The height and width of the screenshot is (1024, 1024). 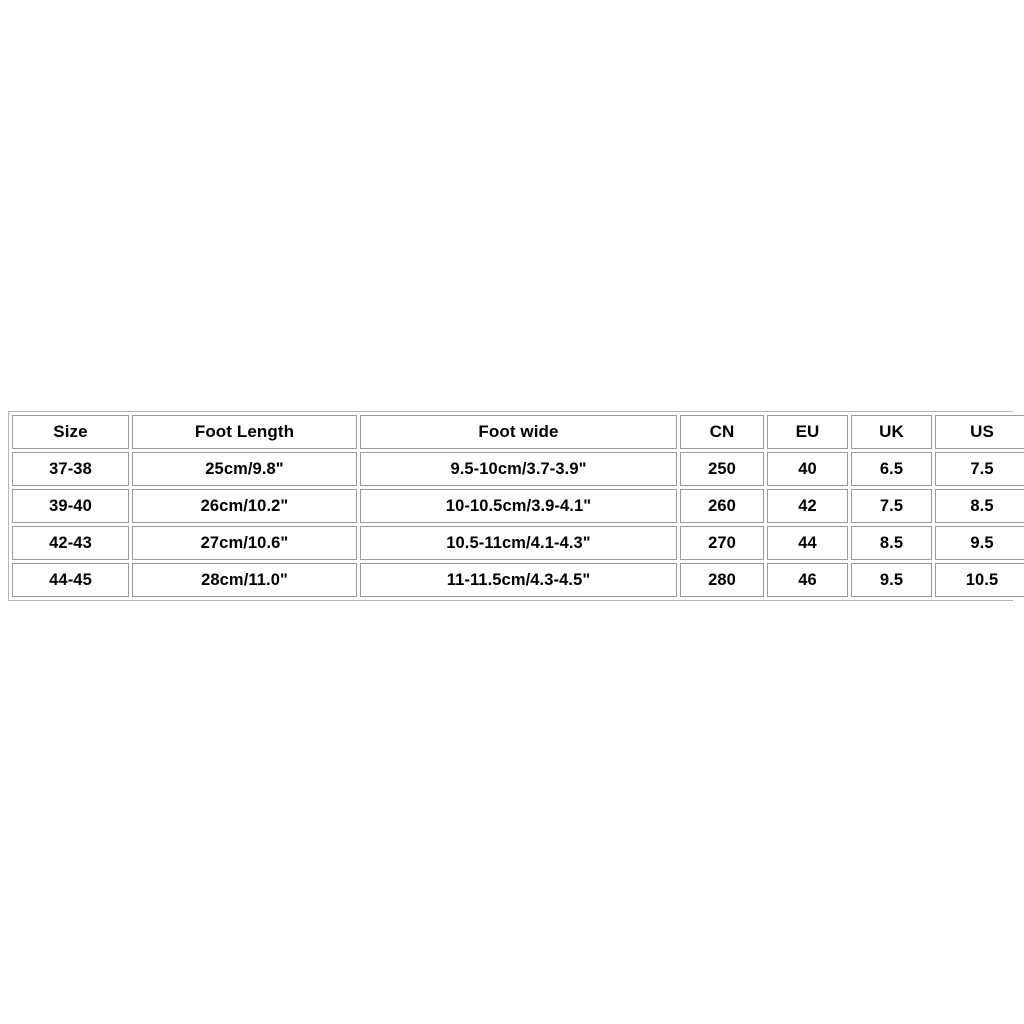 I want to click on cell-size: 37-38, so click(x=70, y=469).